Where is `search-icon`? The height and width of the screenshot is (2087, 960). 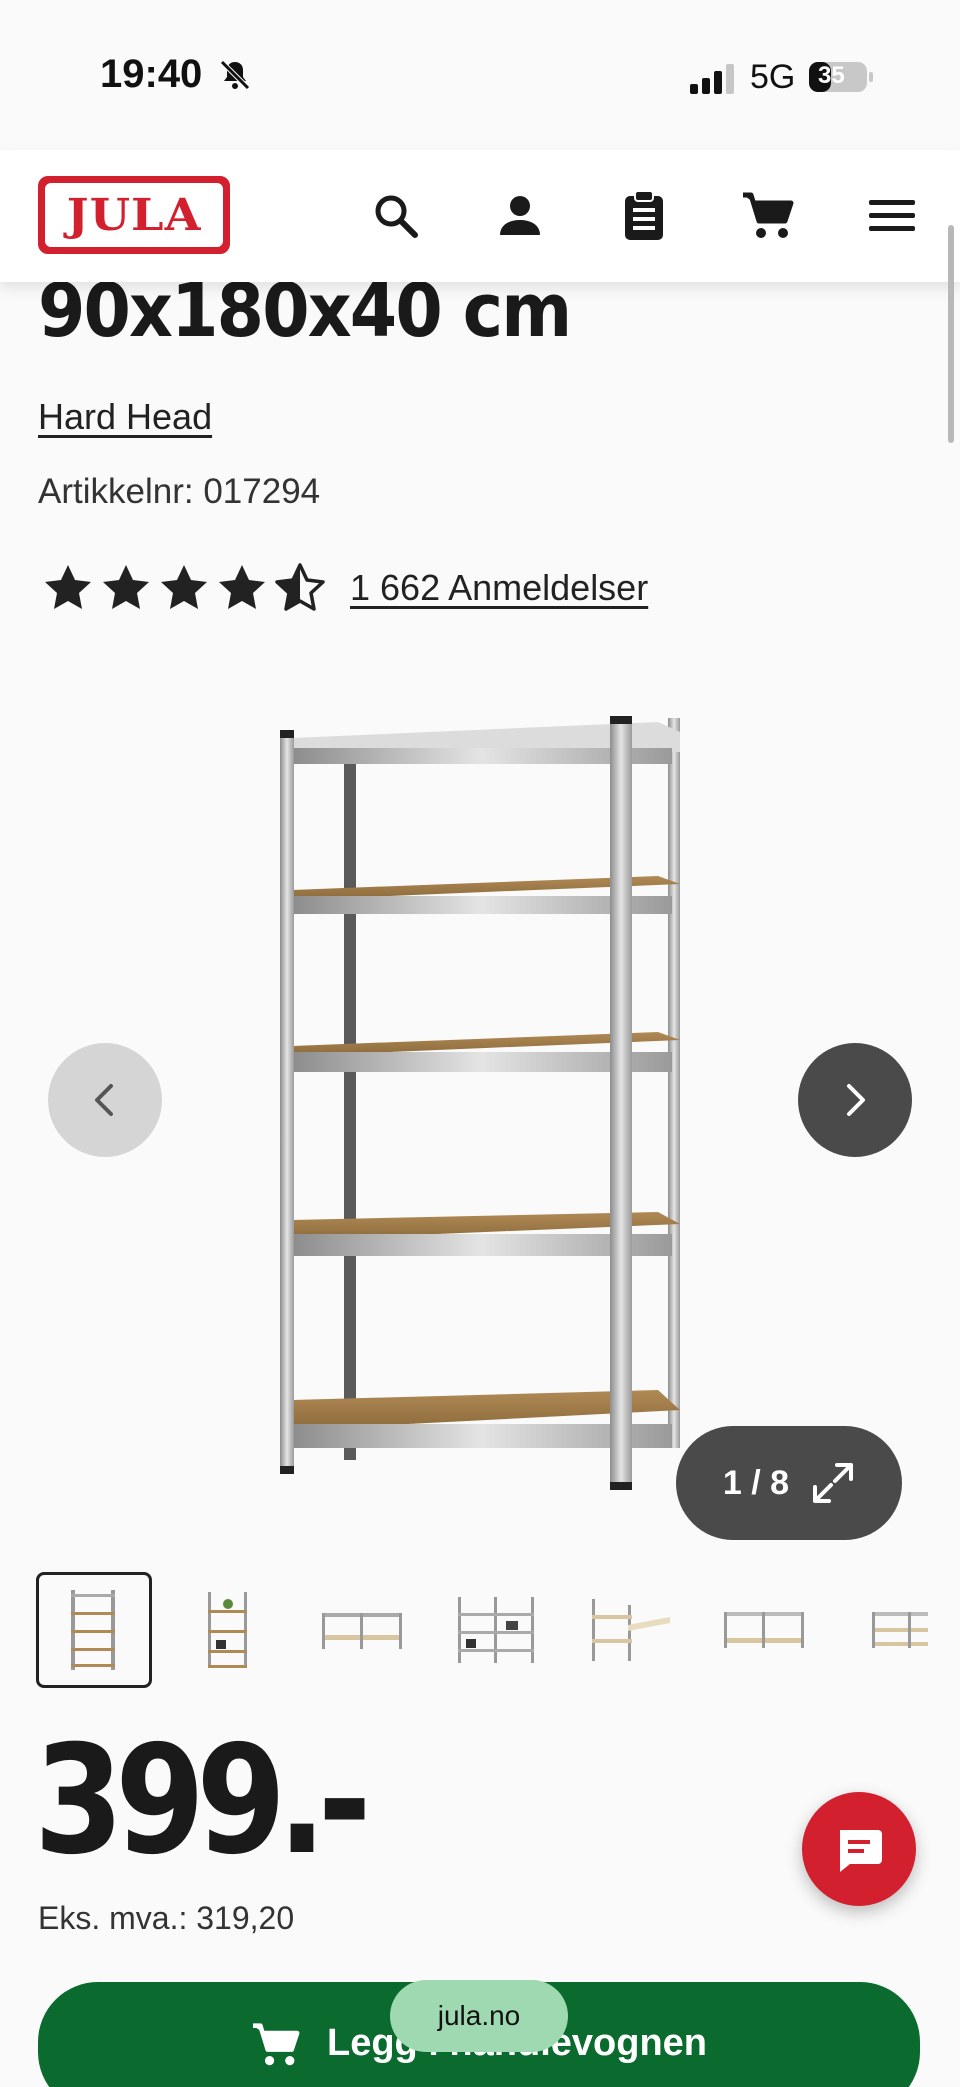
search-icon is located at coordinates (396, 216).